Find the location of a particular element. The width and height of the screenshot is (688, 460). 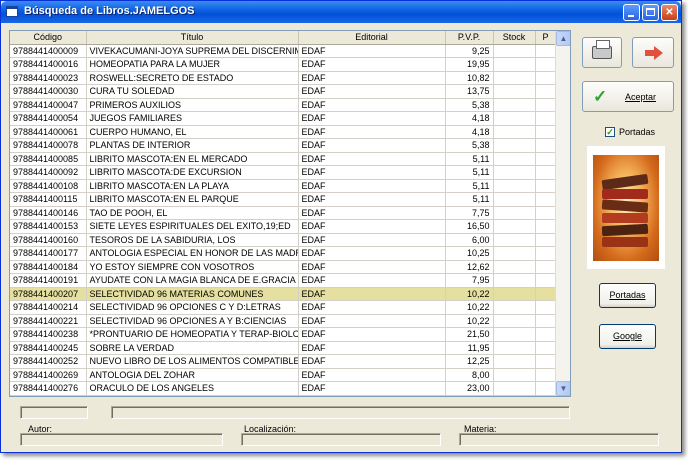

cell-codigo: 9788441400221 is located at coordinates (48, 321).